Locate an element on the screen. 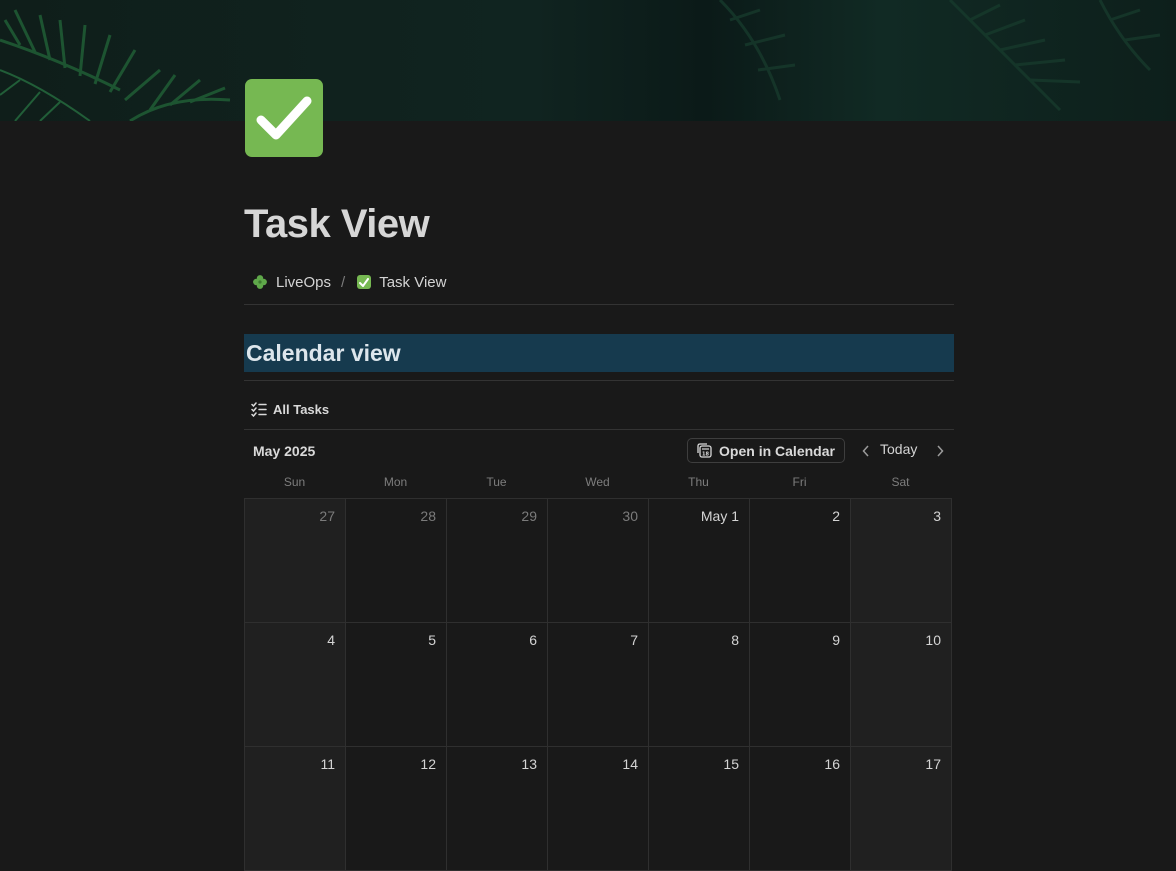  calendar-app-icon: 18 is located at coordinates (704, 450).